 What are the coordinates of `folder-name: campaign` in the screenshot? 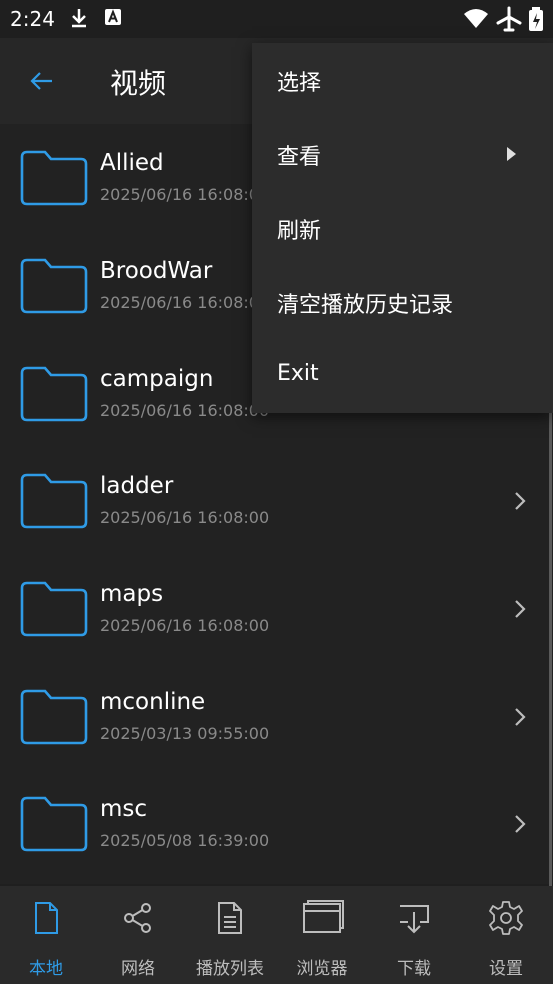 It's located at (157, 379).